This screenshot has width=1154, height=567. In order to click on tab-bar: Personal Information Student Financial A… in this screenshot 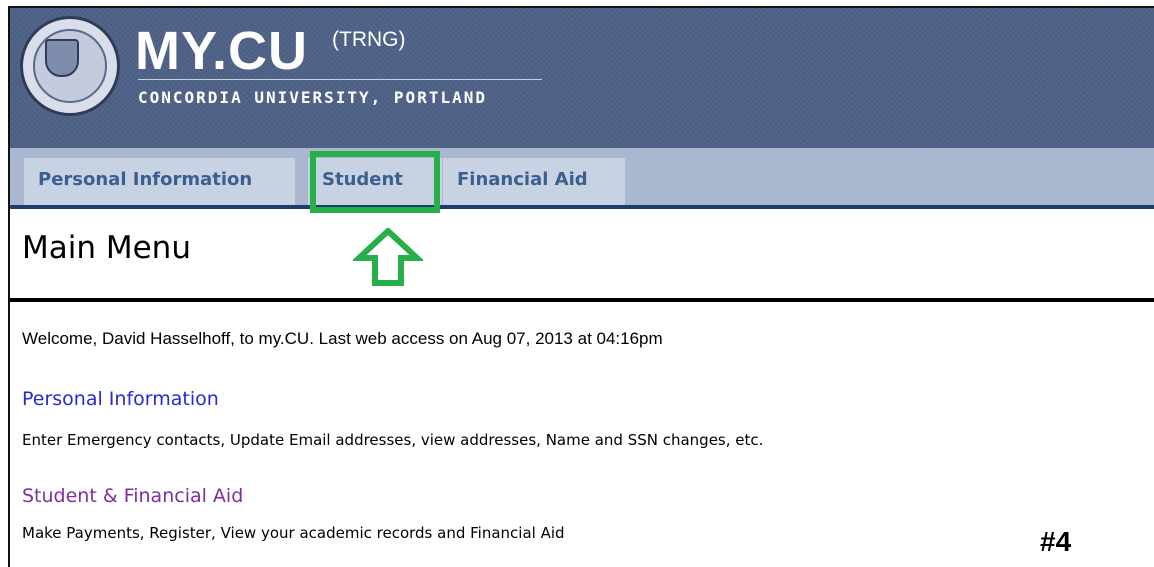, I will do `click(582, 178)`.